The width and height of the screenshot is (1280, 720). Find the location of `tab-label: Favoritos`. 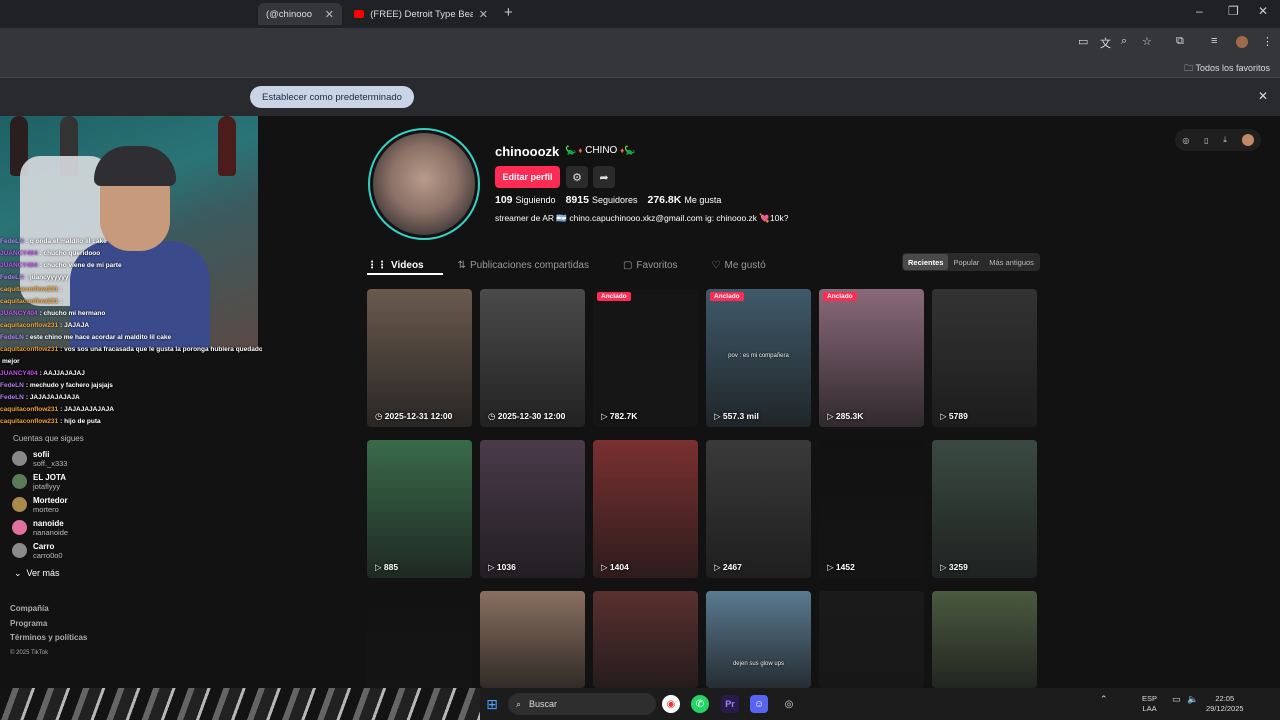

tab-label: Favoritos is located at coordinates (657, 265).